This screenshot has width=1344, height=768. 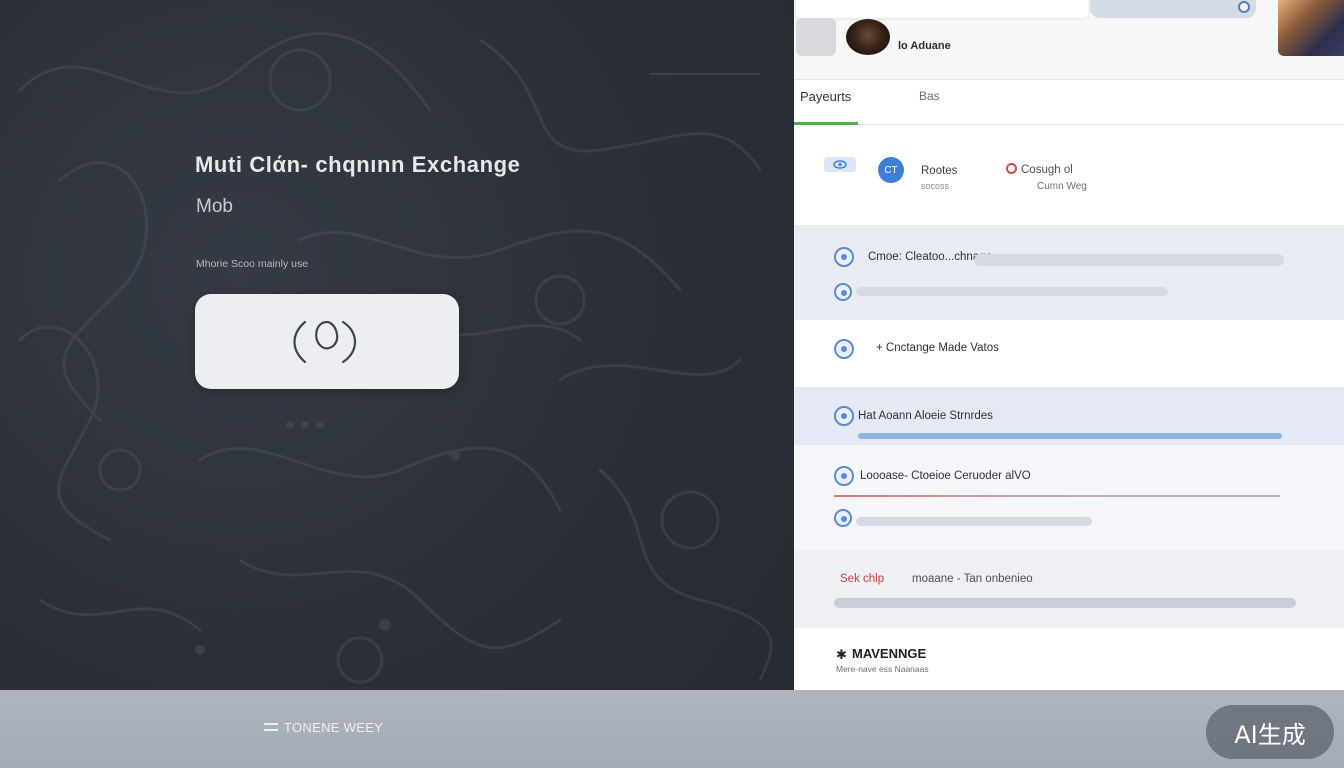 I want to click on footer-label-text: TONENE WEEY, so click(x=334, y=727).